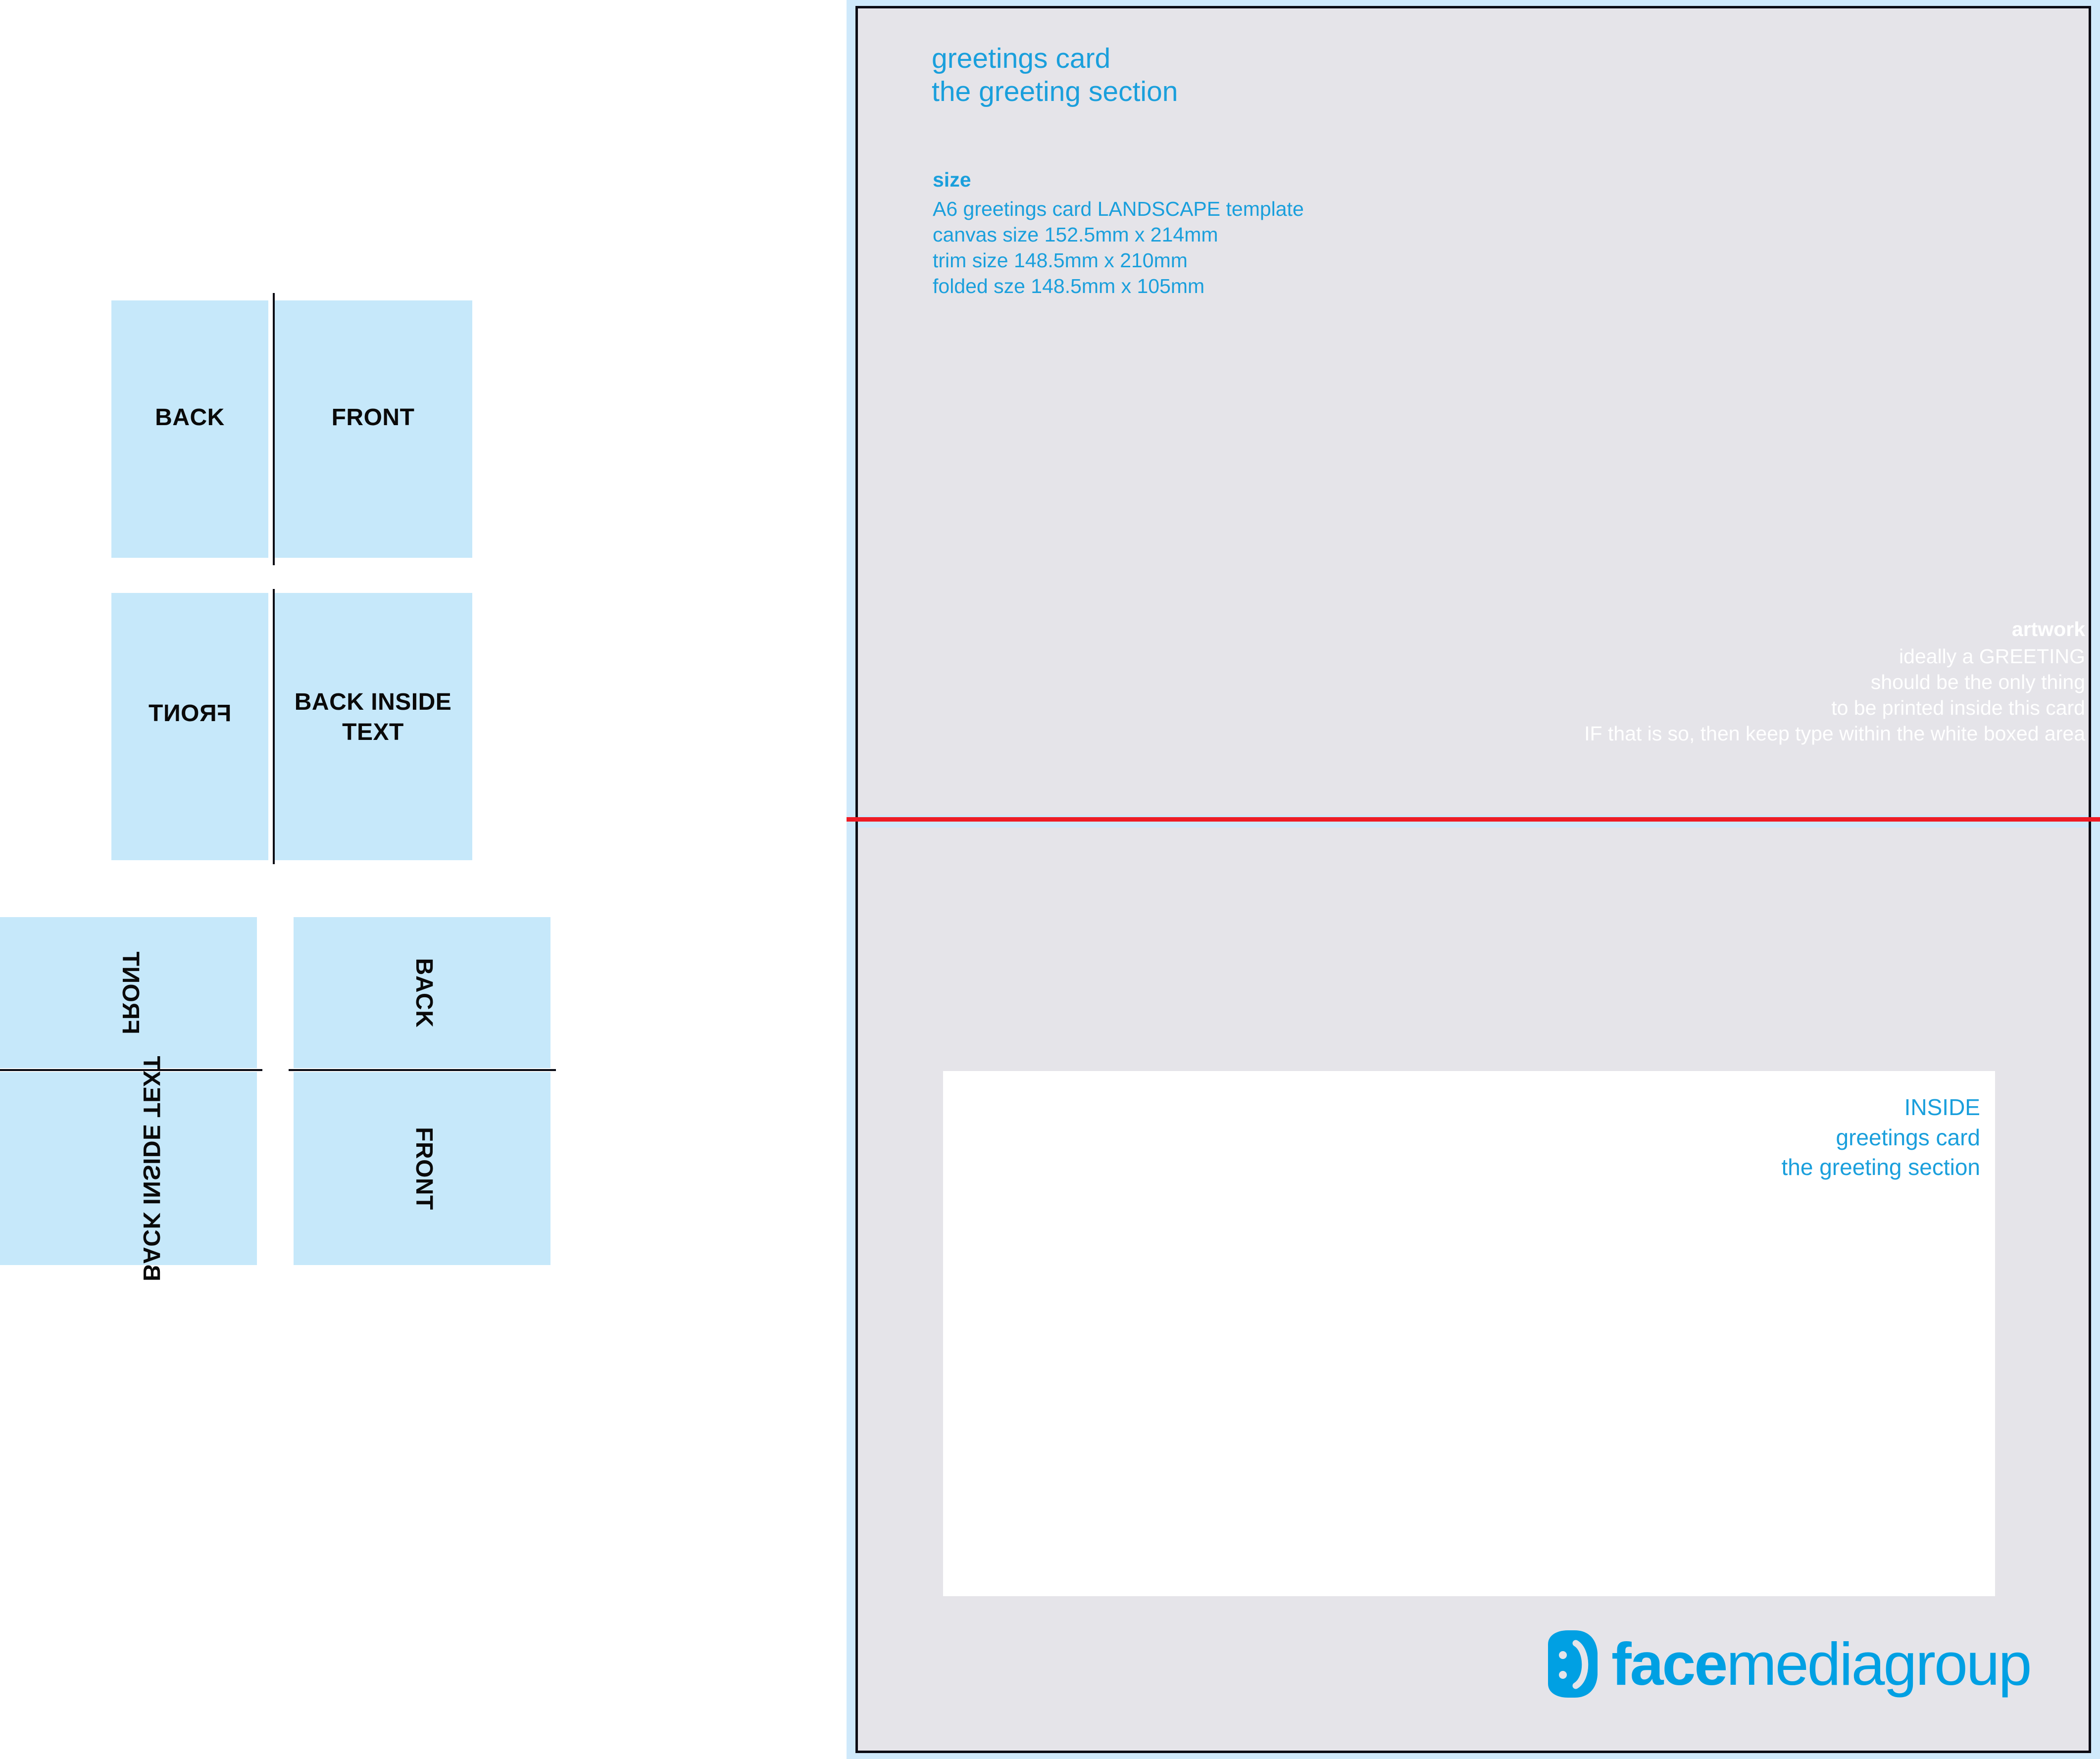 The width and height of the screenshot is (2100, 1759). Describe the element at coordinates (1669, 1664) in the screenshot. I see `logo-word-face: face` at that location.